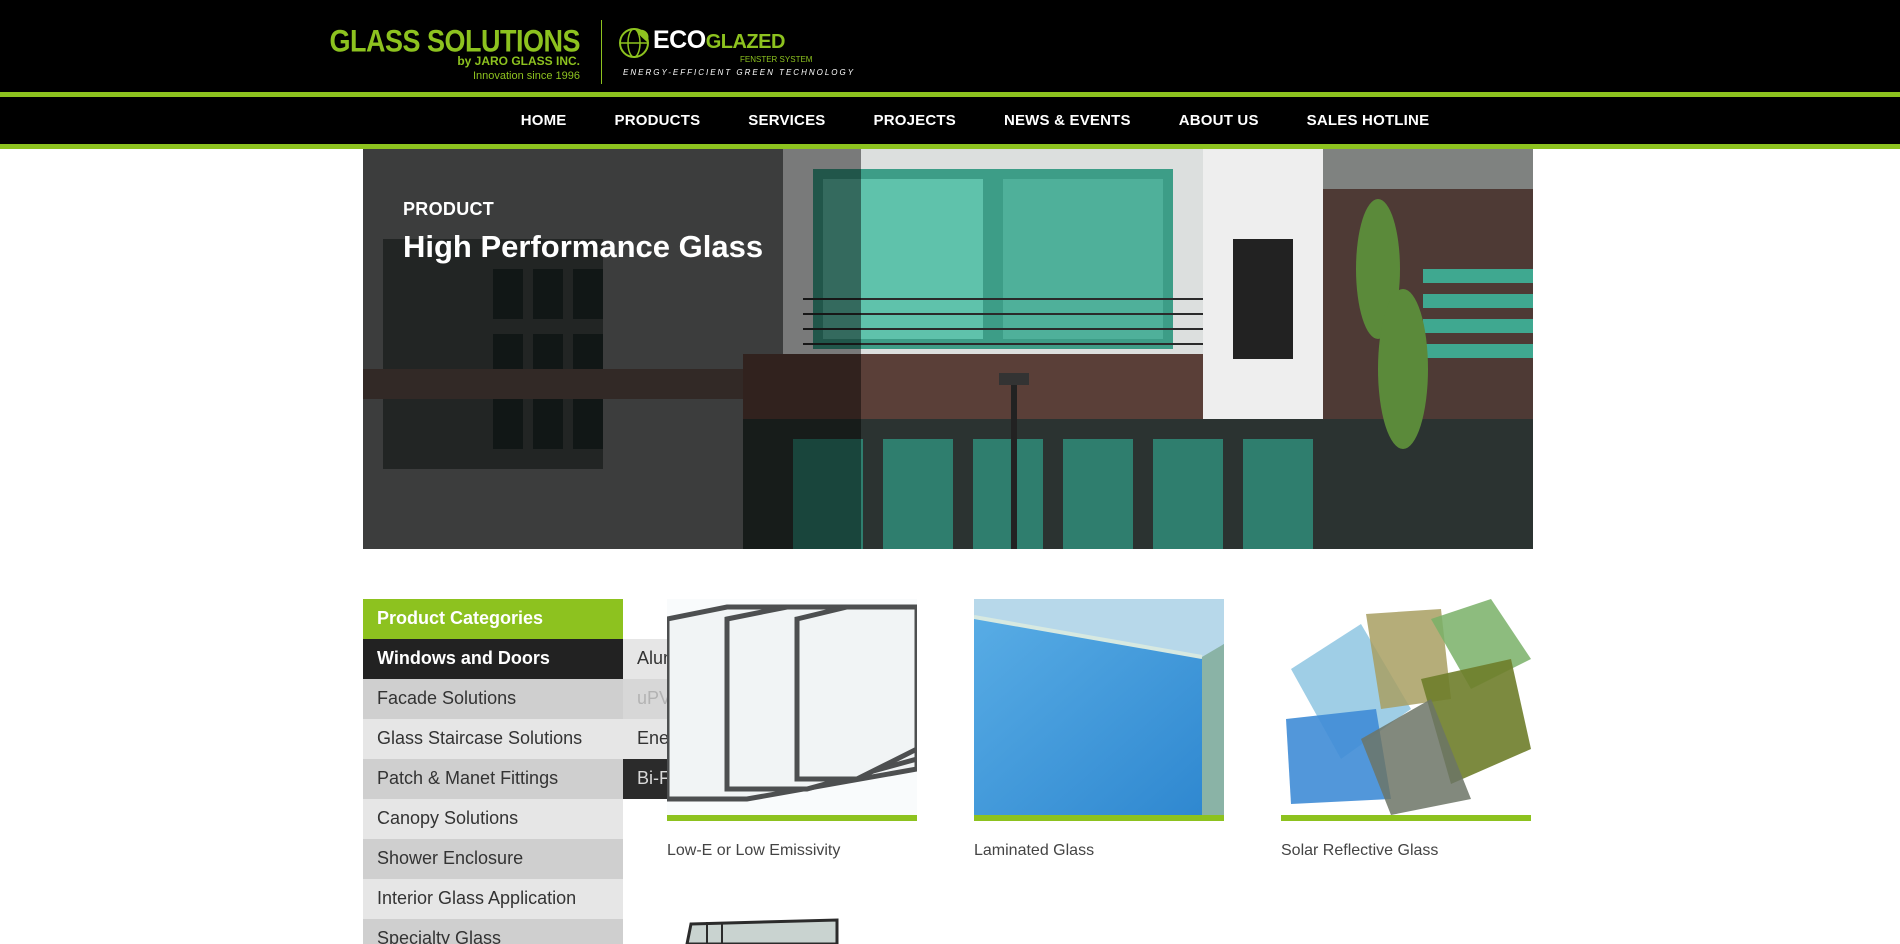  I want to click on laminated-glass-image, so click(1099, 707).